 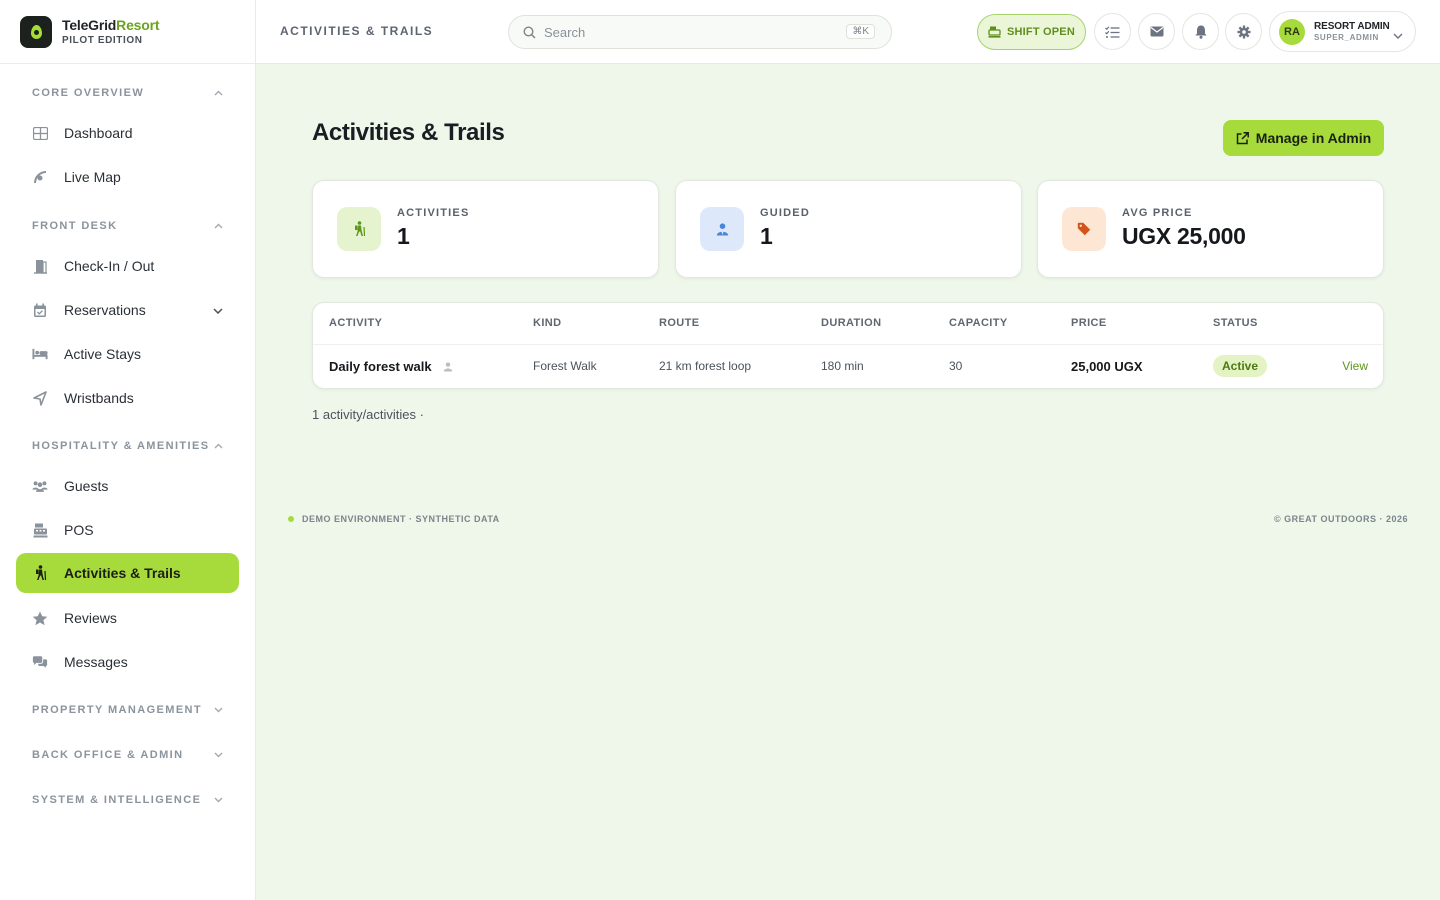 I want to click on search-box: ⌘K, so click(x=700, y=32).